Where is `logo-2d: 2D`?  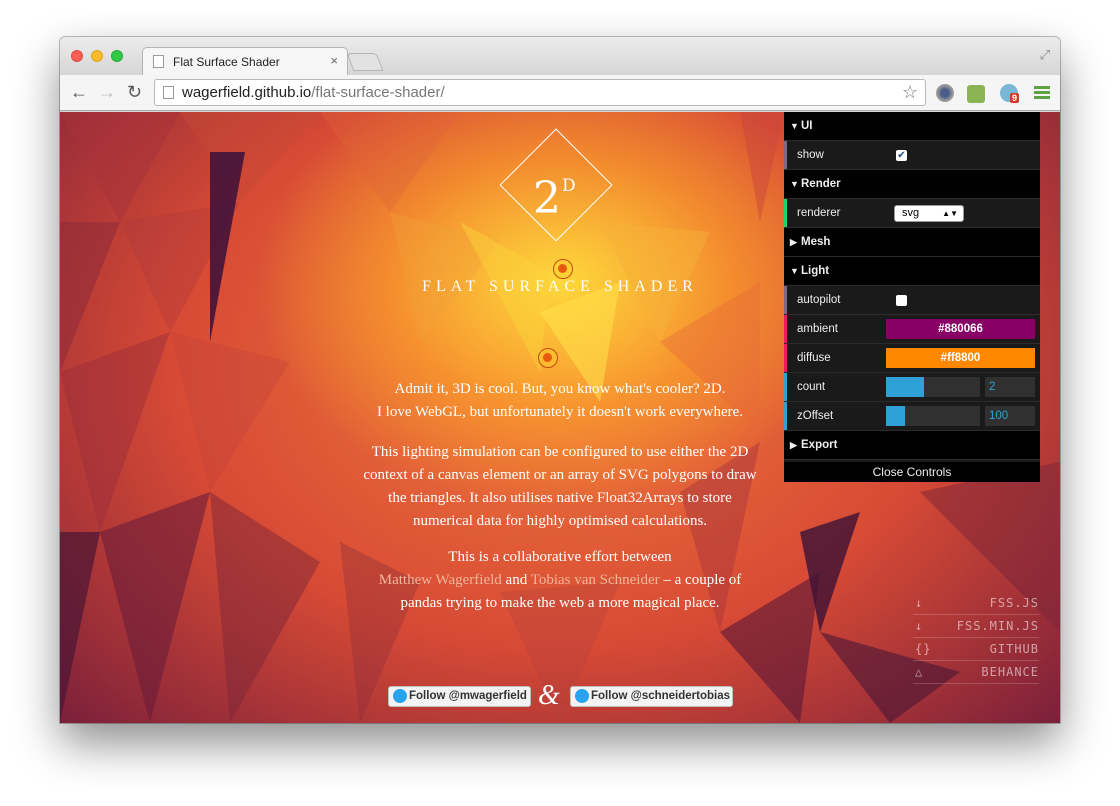
logo-2d: 2D is located at coordinates (554, 192).